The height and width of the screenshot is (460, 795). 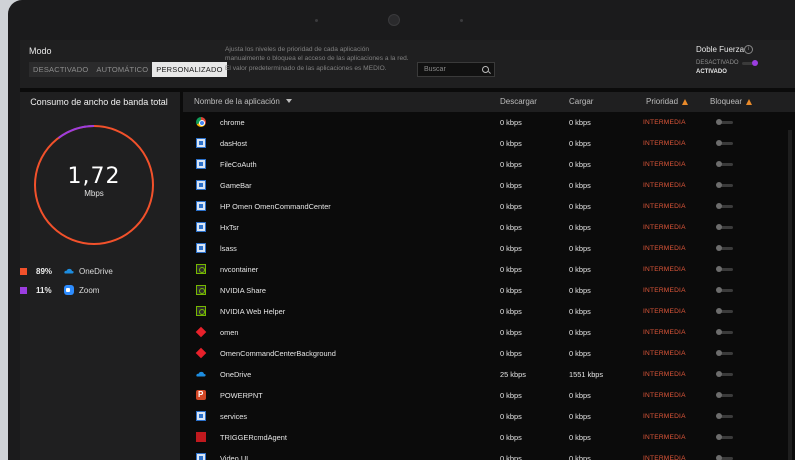 What do you see at coordinates (483, 290) in the screenshot?
I see `table-row: NVIDIA Share 0 kbps 0 kbps INTERMEDIA` at bounding box center [483, 290].